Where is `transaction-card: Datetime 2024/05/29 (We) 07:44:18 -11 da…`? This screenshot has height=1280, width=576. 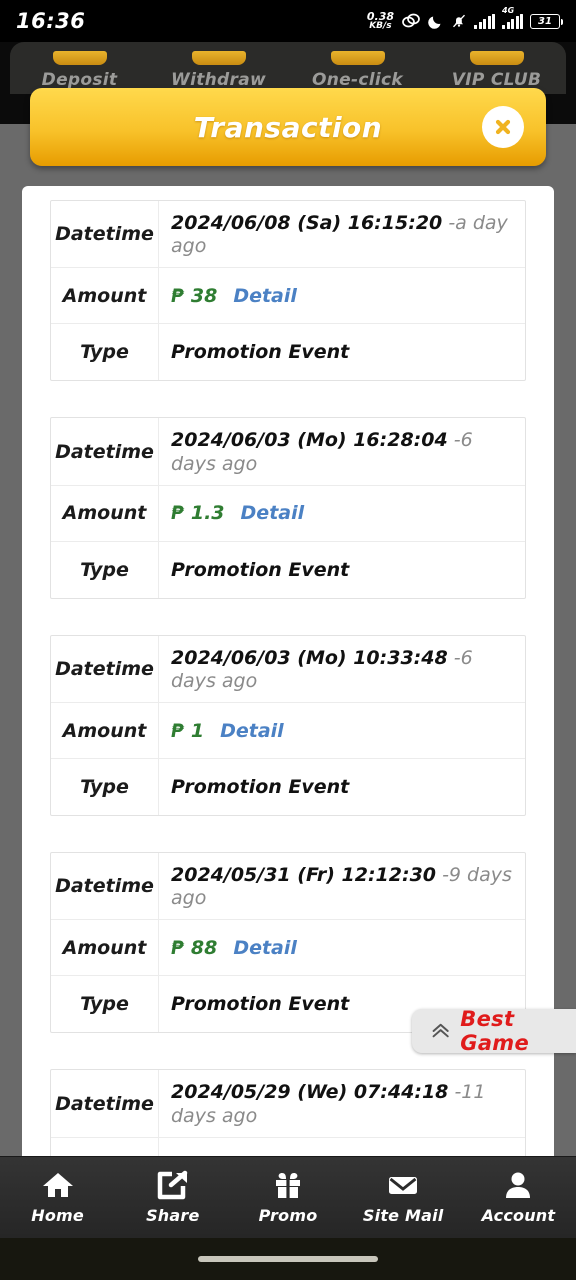
transaction-card: Datetime 2024/05/29 (We) 07:44:18 -11 da… is located at coordinates (288, 1116).